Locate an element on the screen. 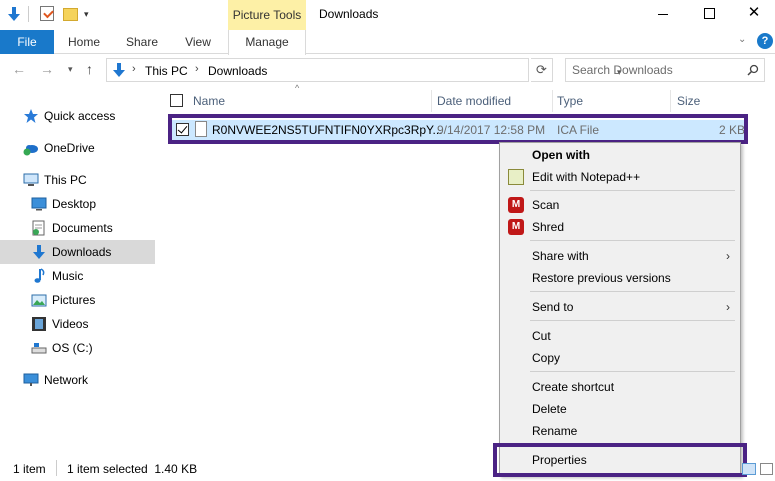 Image resolution: width=775 pixels, height=481 pixels. recent-locations-dropdown: ▾ is located at coordinates (70, 69).